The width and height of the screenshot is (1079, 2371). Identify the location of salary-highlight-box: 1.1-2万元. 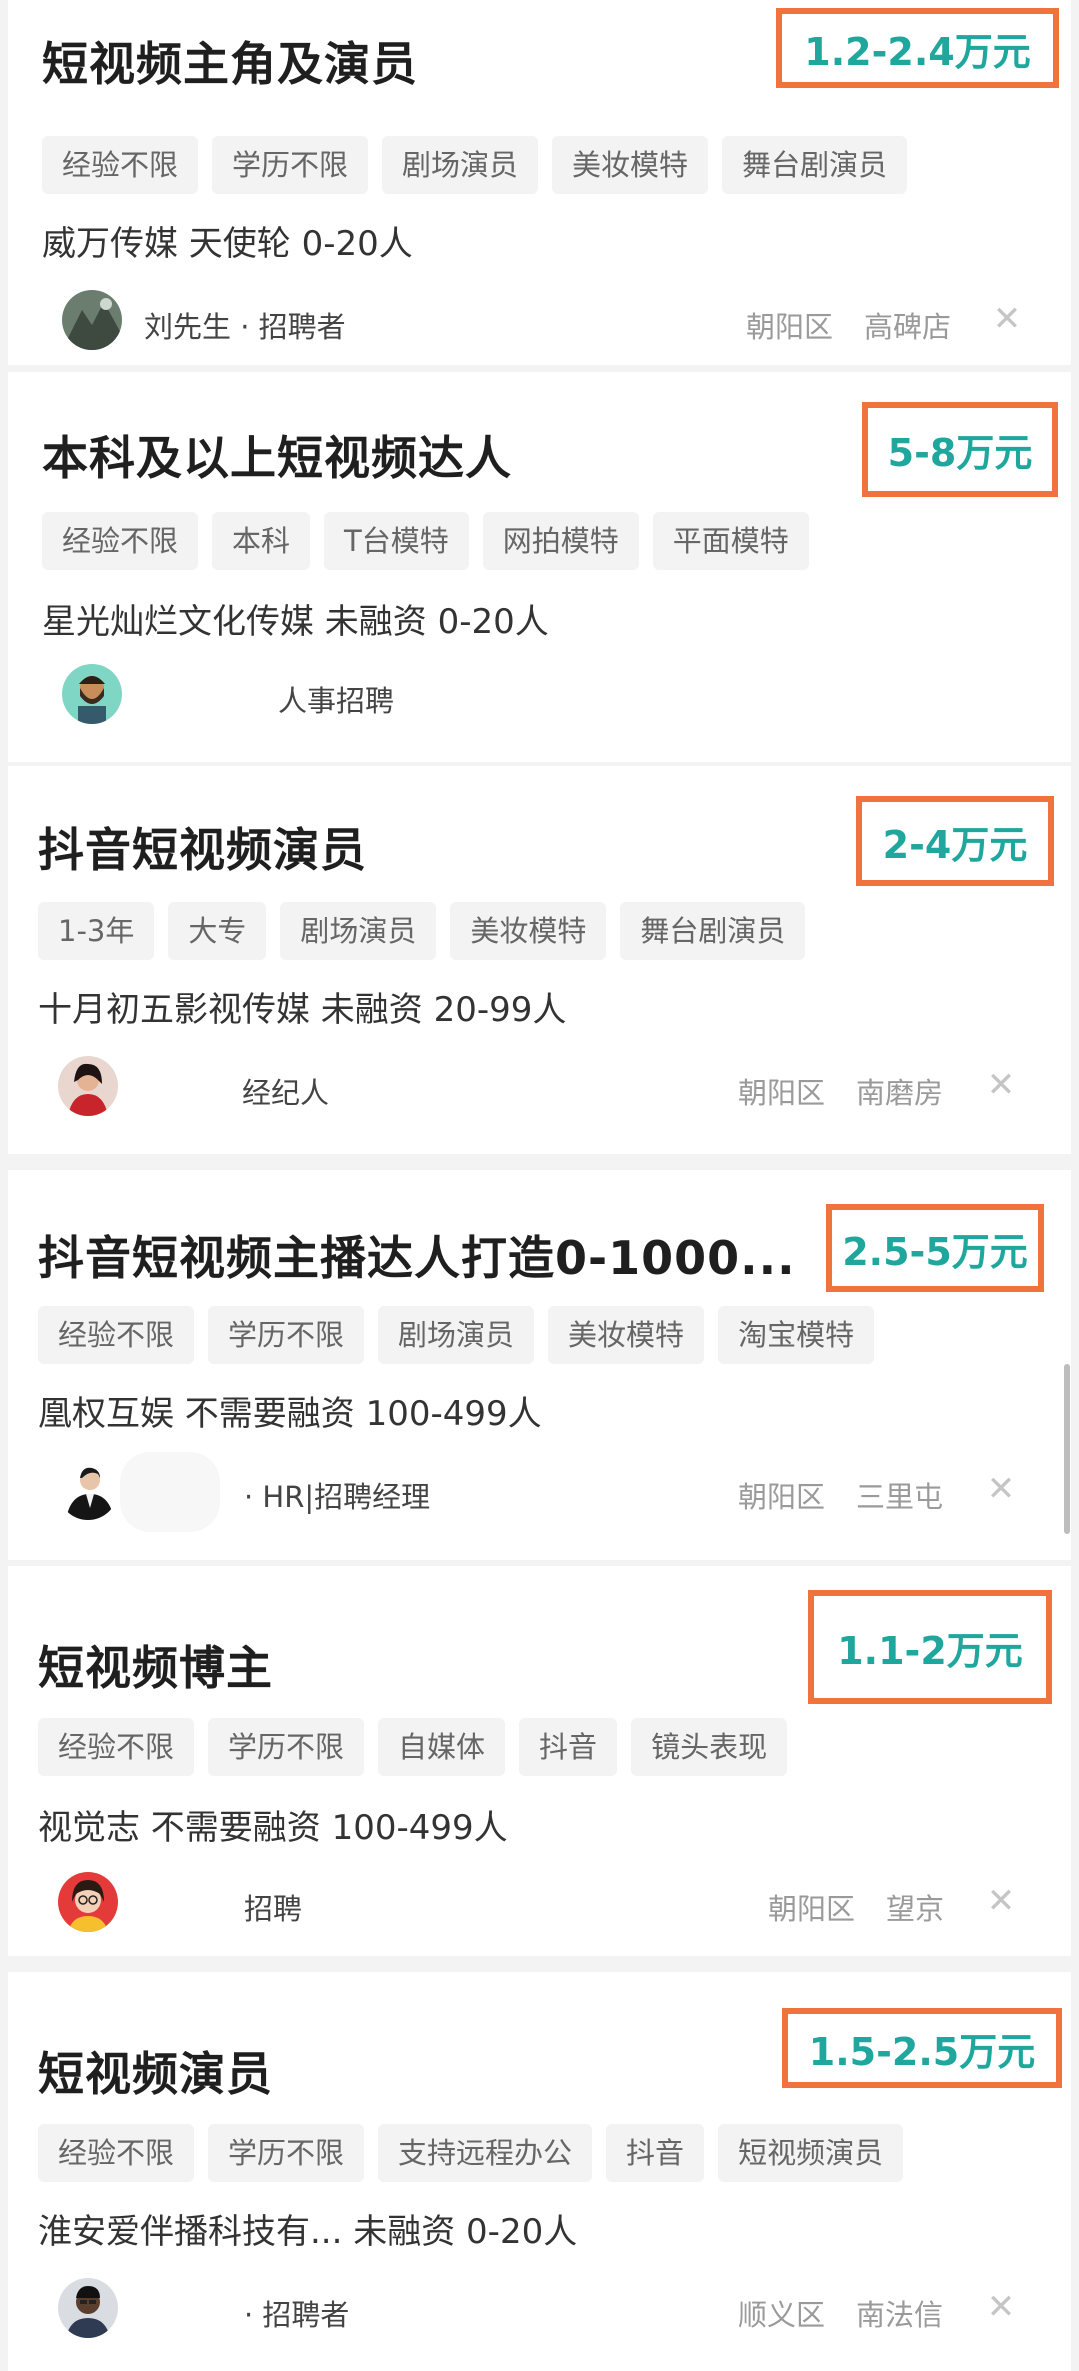
(930, 1647).